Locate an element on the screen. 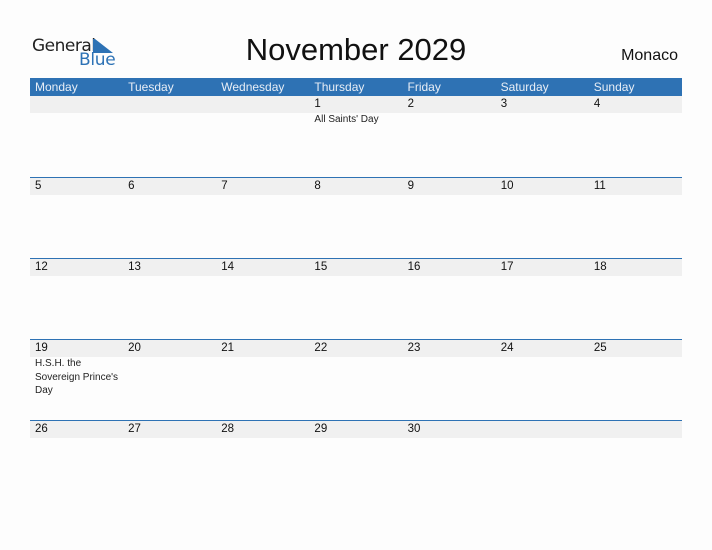 This screenshot has height=550, width=712. day-number: 6 is located at coordinates (131, 186).